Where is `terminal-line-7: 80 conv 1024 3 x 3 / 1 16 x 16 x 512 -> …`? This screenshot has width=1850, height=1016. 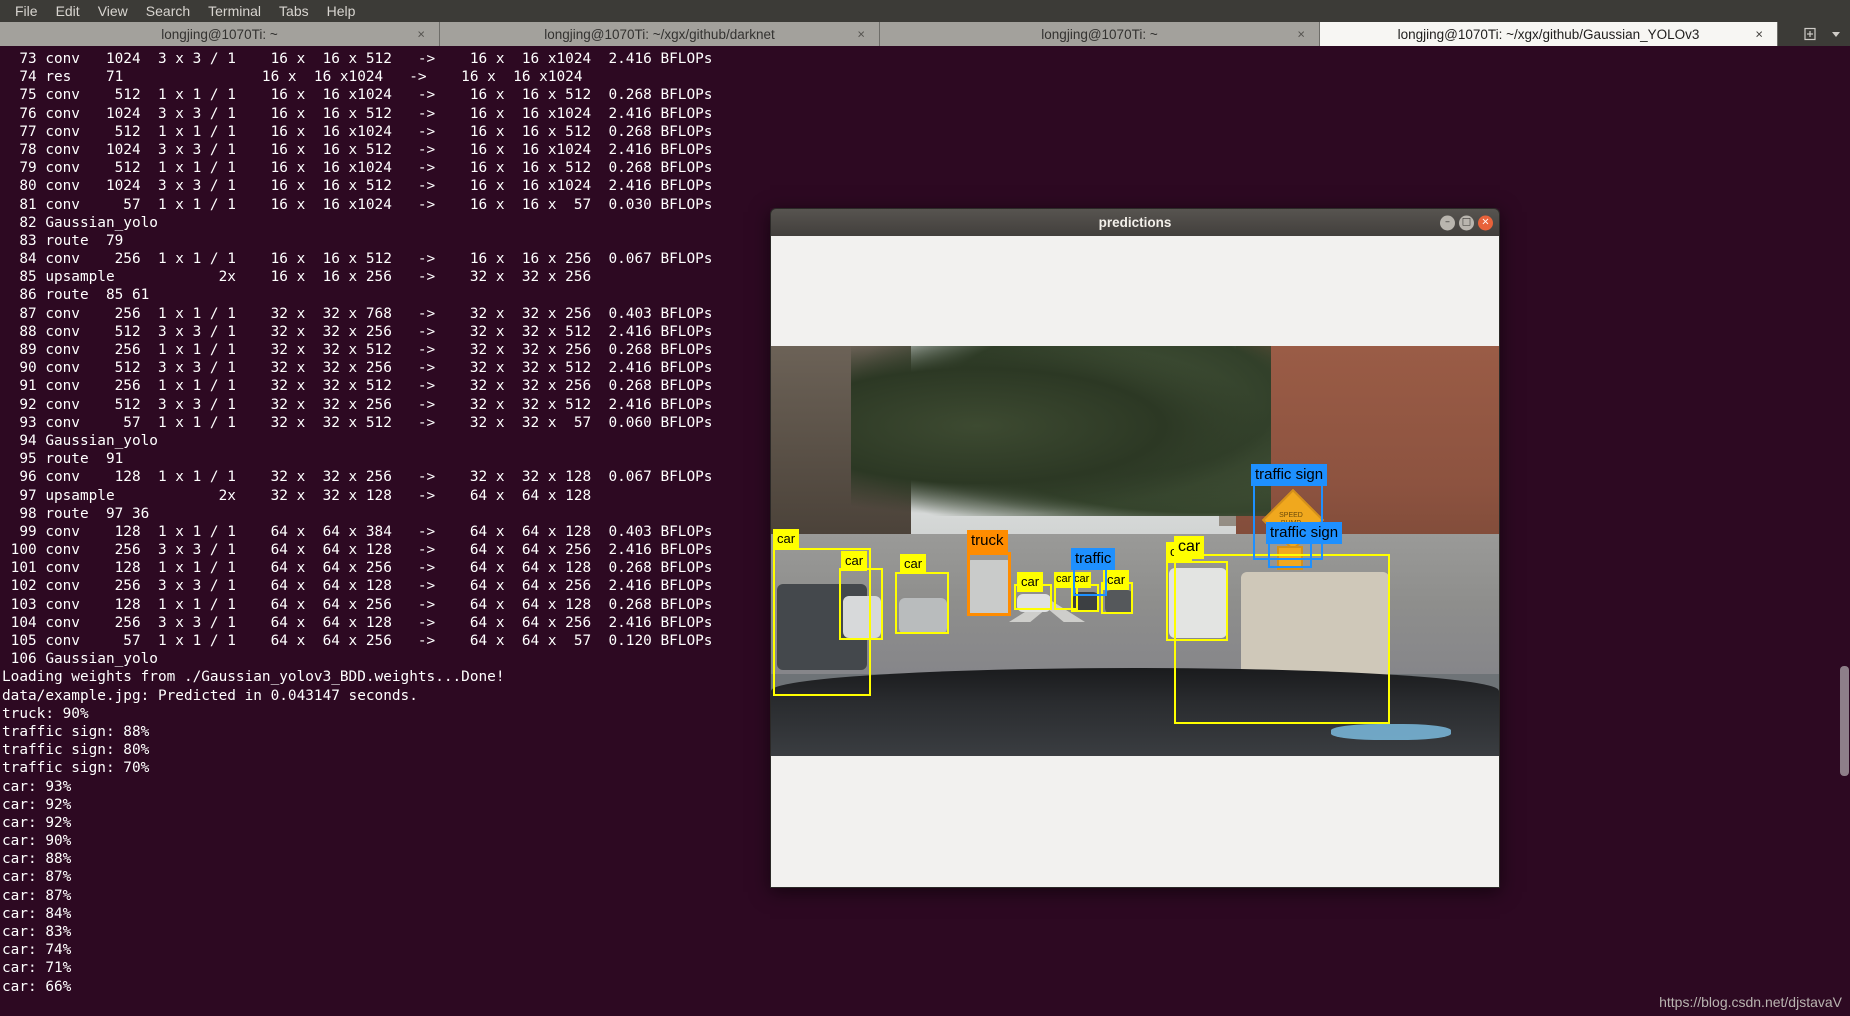
terminal-line-7: 80 conv 1024 3 x 3 / 1 16 x 16 x 512 -> … is located at coordinates (357, 186).